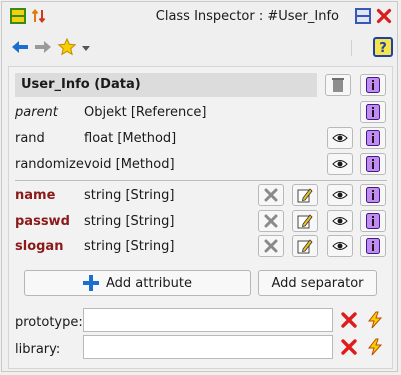 This screenshot has width=401, height=375. What do you see at coordinates (247, 16) in the screenshot?
I see `window-title: Class Inspector : #User_Info` at bounding box center [247, 16].